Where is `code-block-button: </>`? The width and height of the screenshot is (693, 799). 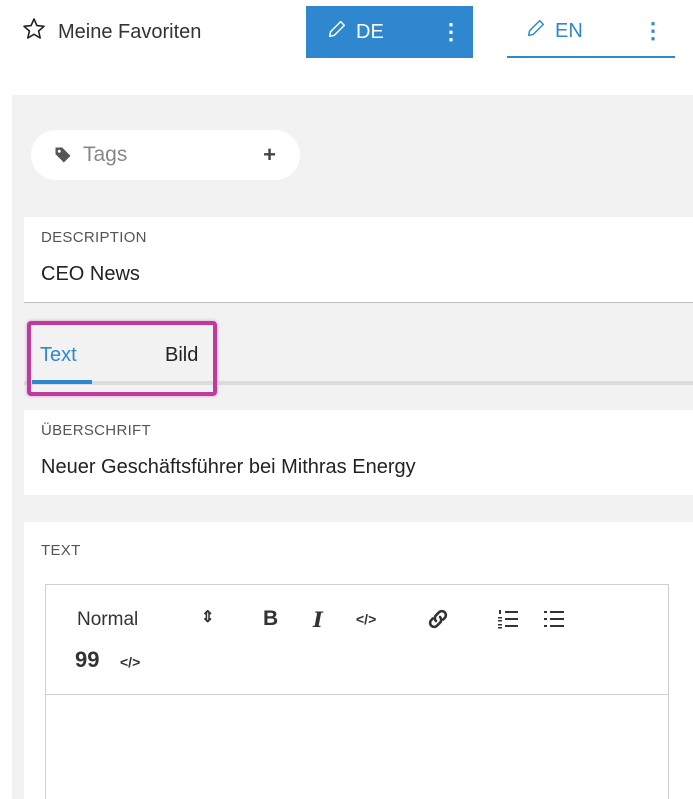 code-block-button: </> is located at coordinates (130, 662).